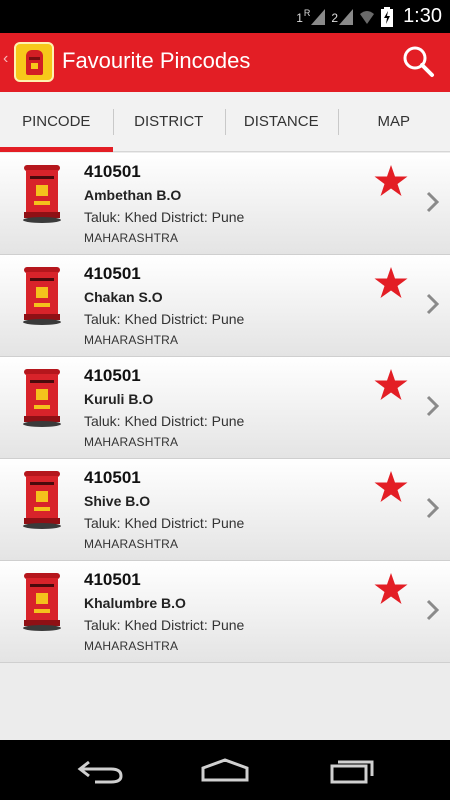 The height and width of the screenshot is (800, 450). Describe the element at coordinates (353, 770) in the screenshot. I see `recents-icon` at that location.